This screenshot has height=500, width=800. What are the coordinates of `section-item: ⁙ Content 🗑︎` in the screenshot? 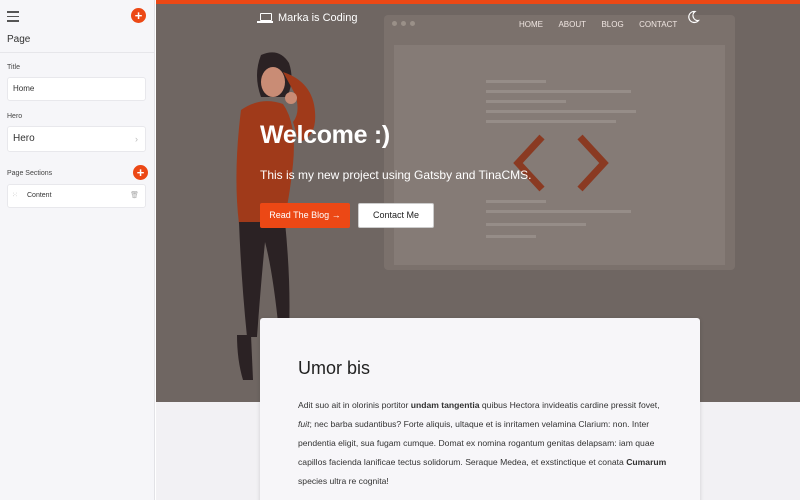 It's located at (76, 196).